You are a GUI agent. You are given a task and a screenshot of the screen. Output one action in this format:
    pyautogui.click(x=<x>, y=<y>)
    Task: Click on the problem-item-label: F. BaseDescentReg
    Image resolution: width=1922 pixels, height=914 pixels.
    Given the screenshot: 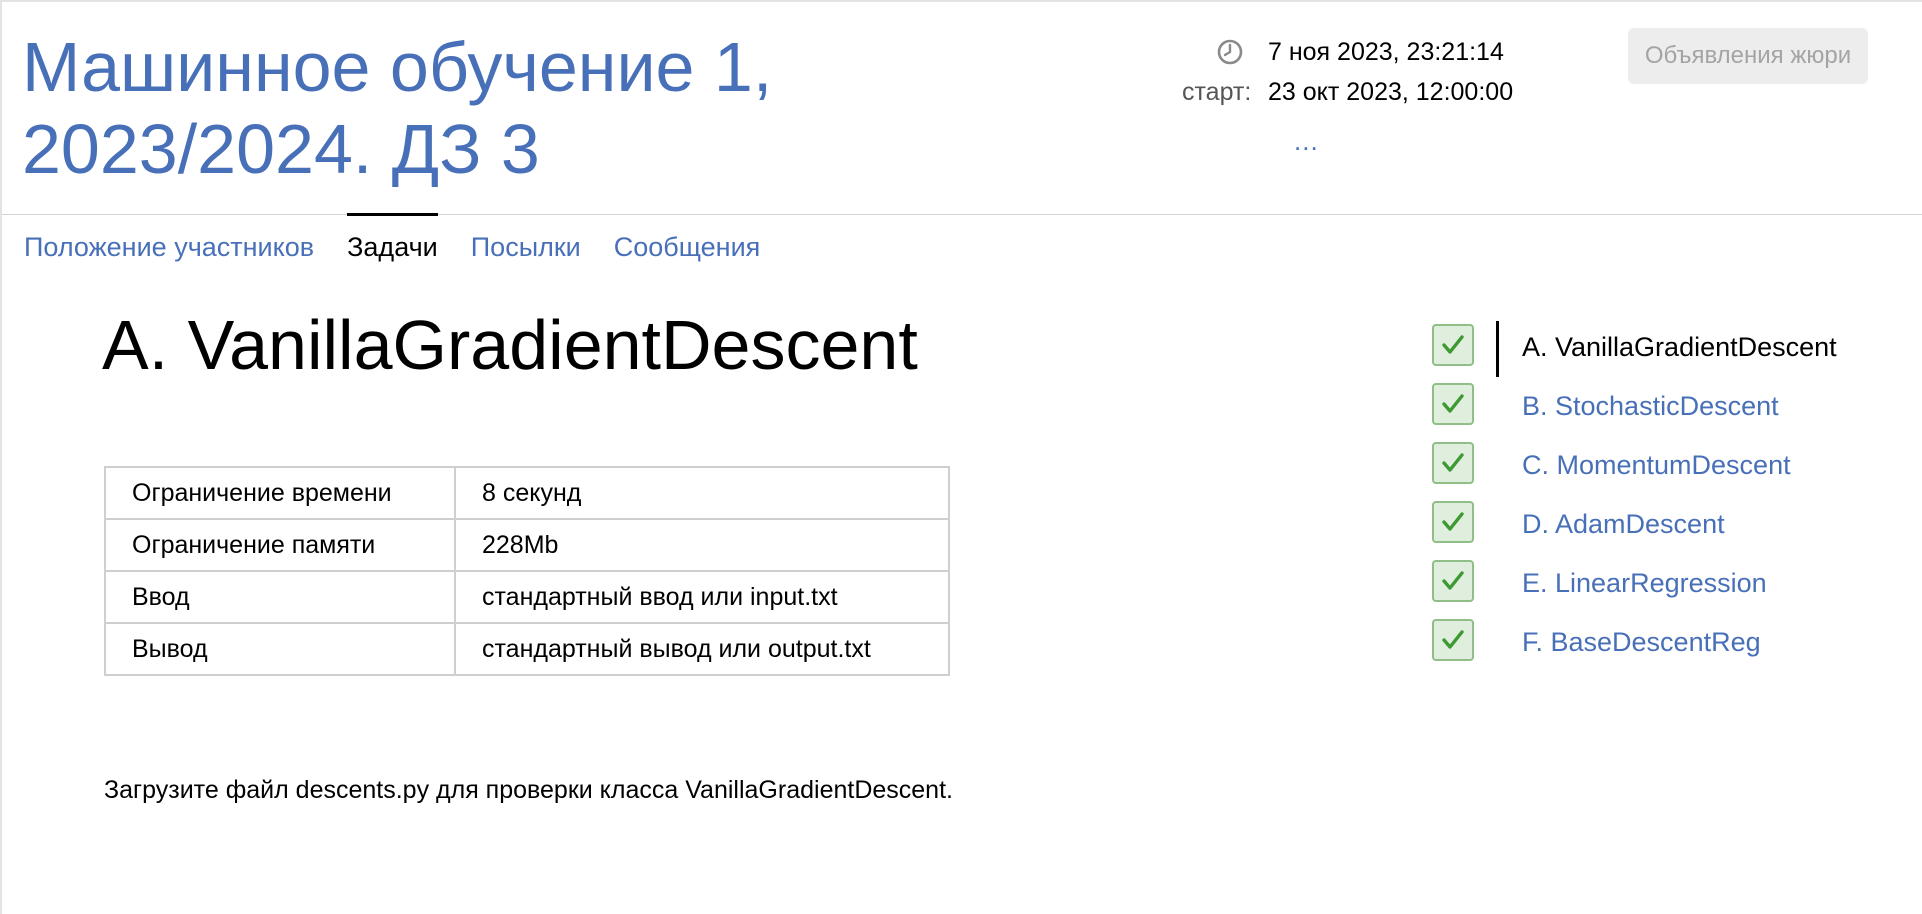 What is the action you would take?
    pyautogui.click(x=1641, y=642)
    